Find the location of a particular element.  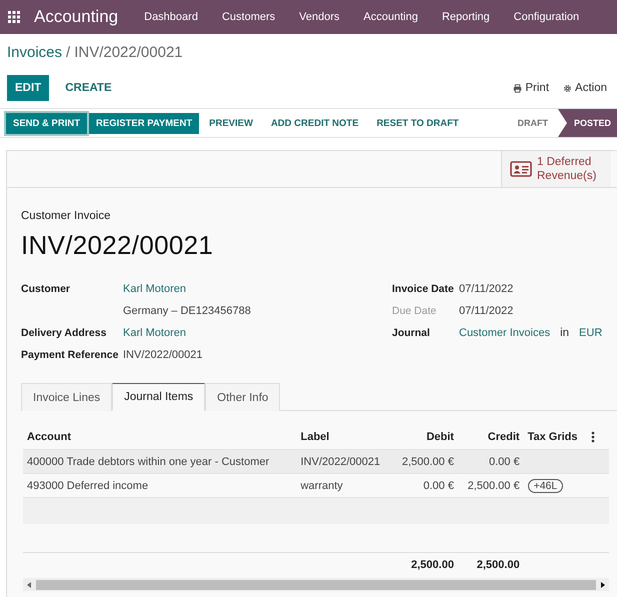

tab: Other Info is located at coordinates (242, 397).